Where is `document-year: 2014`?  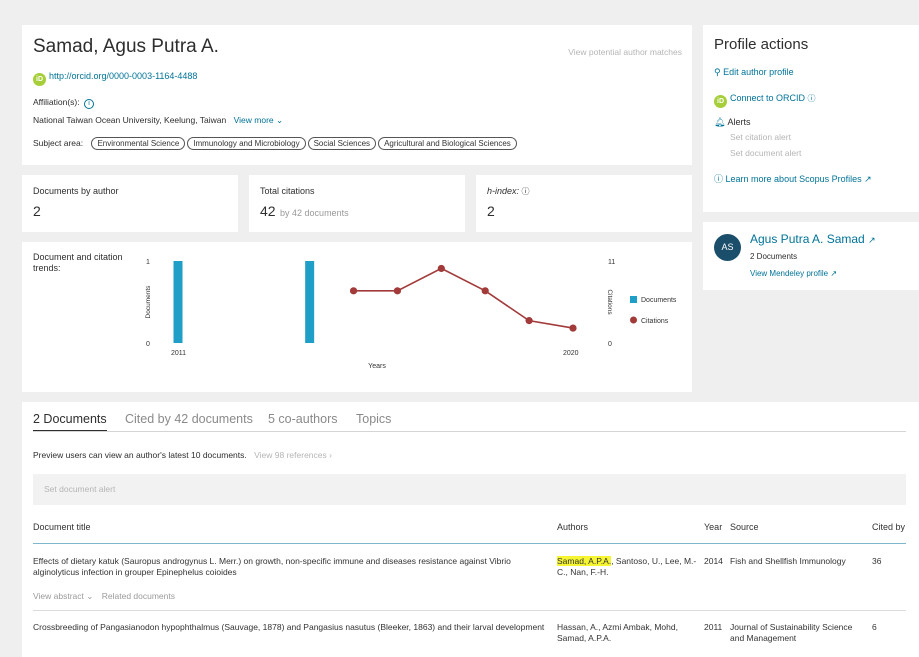 document-year: 2014 is located at coordinates (713, 561).